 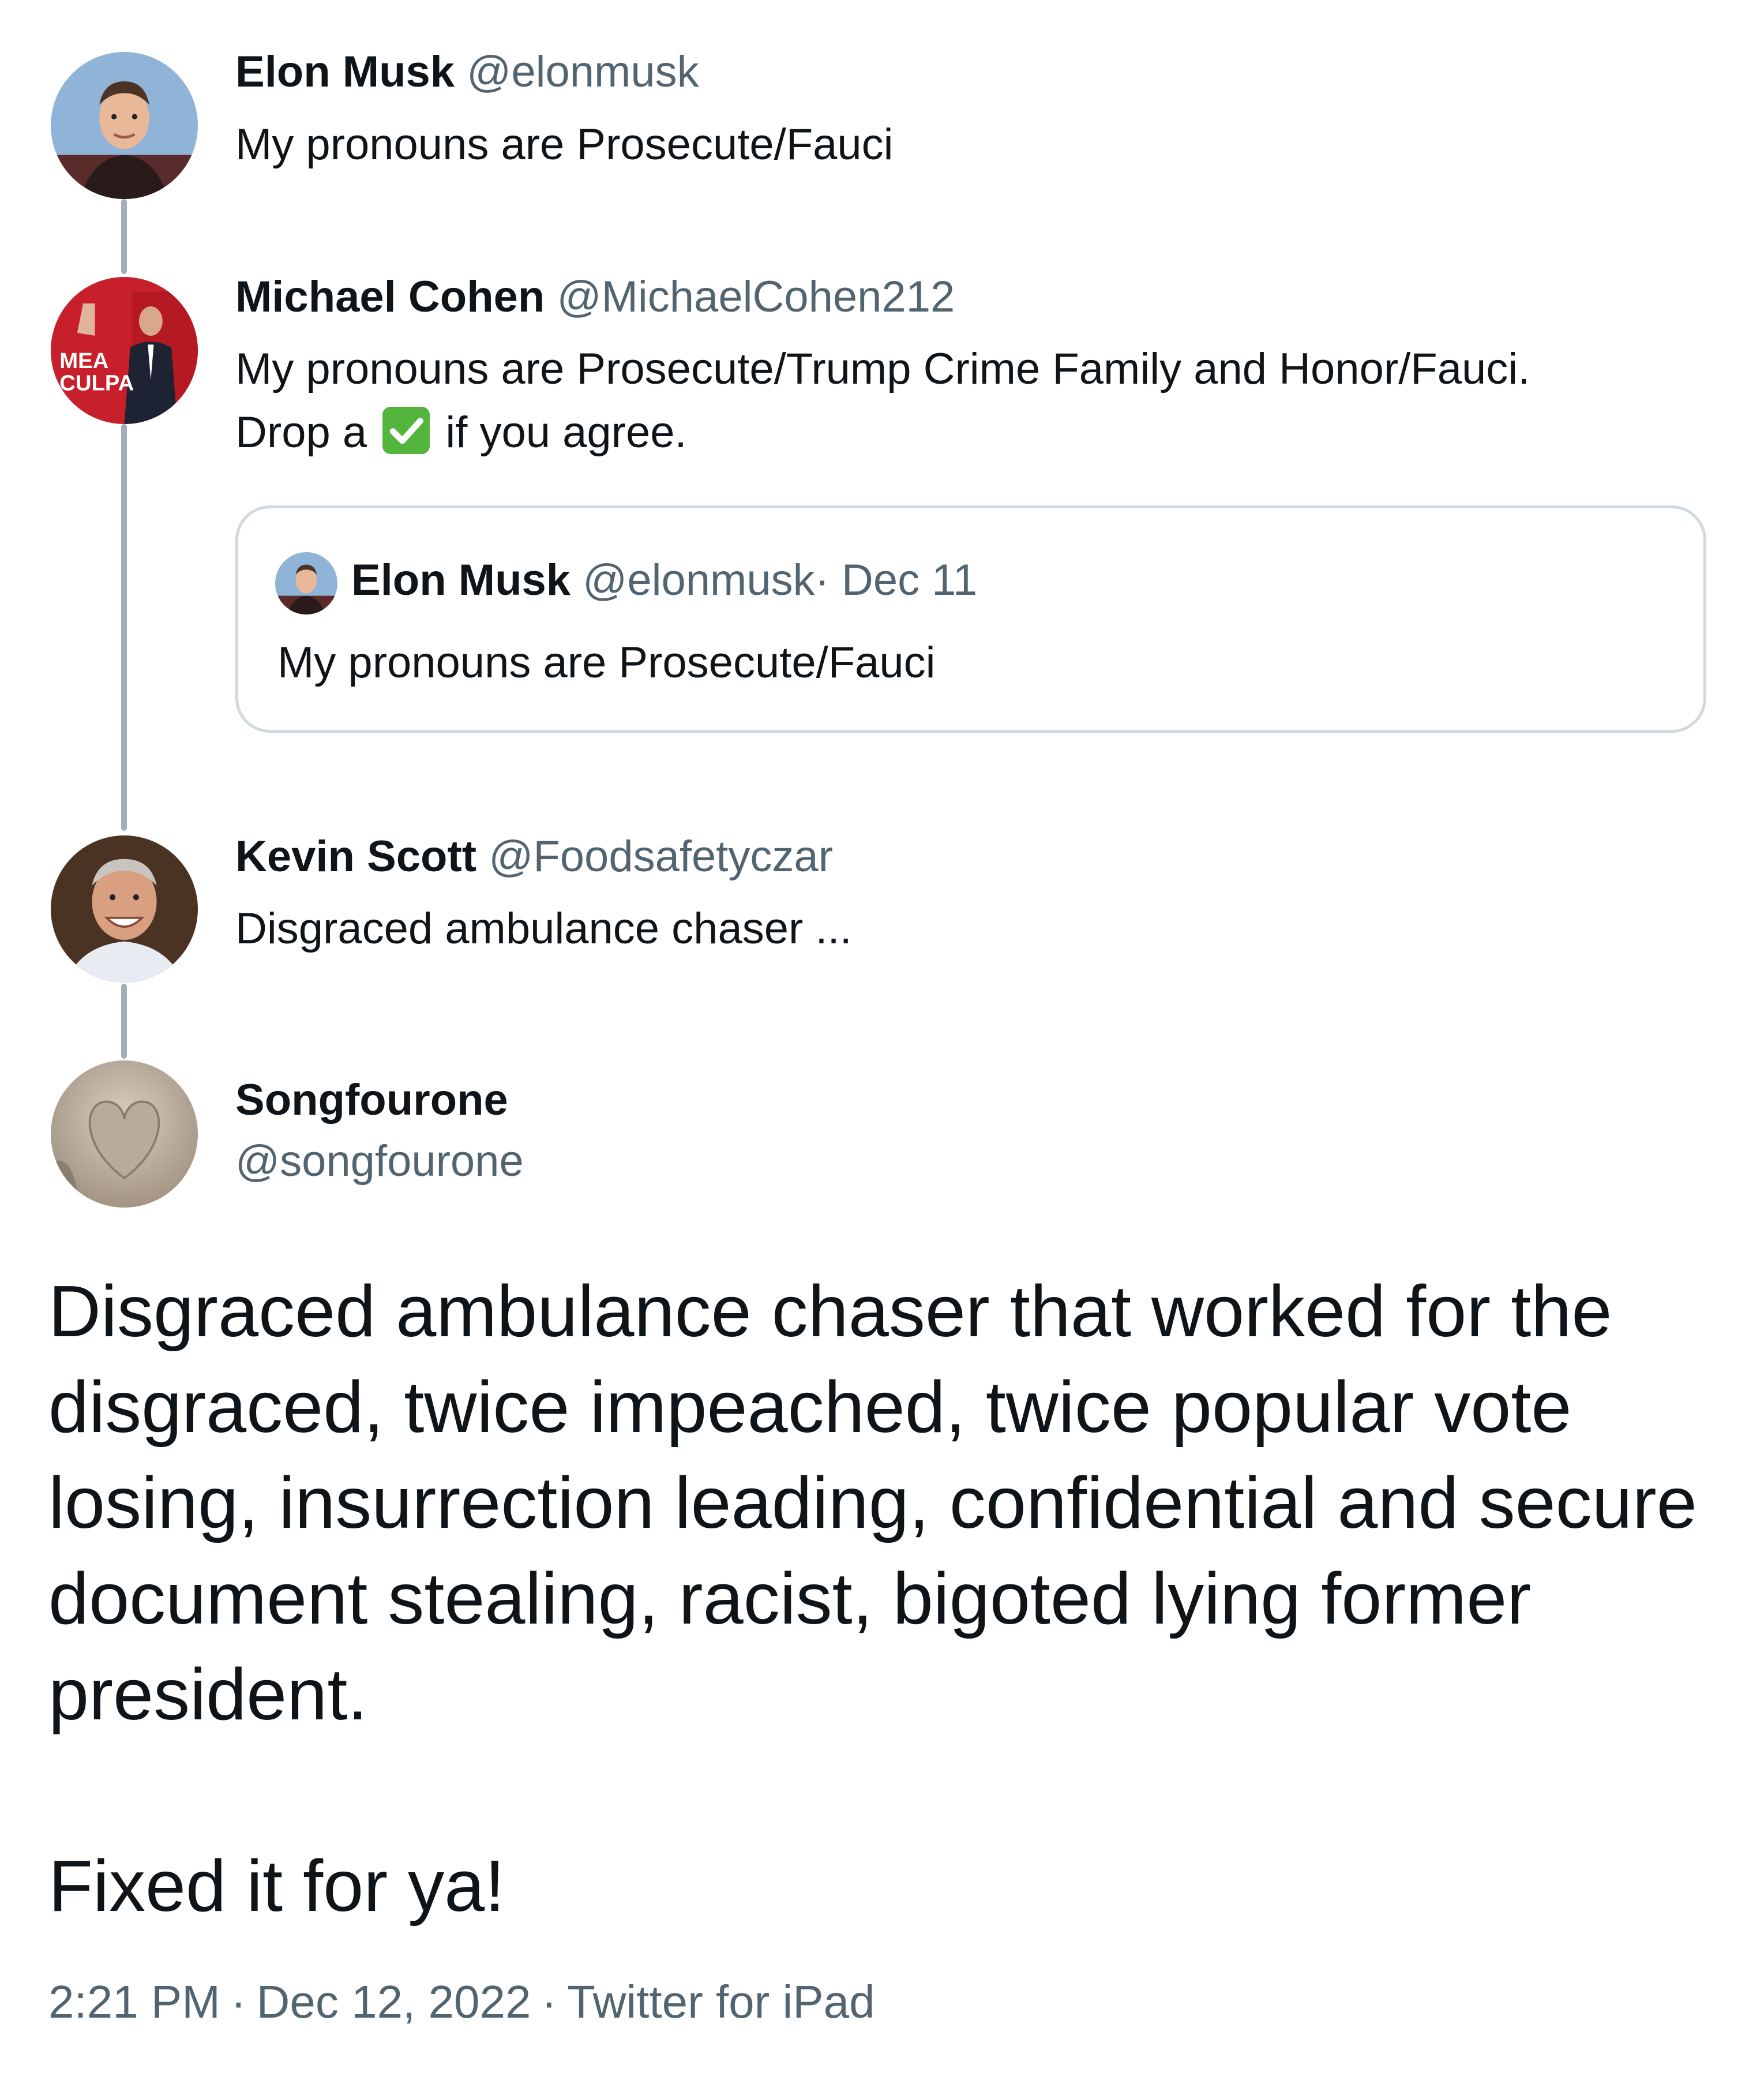 I want to click on author-handle: @elonmusk, so click(x=583, y=71).